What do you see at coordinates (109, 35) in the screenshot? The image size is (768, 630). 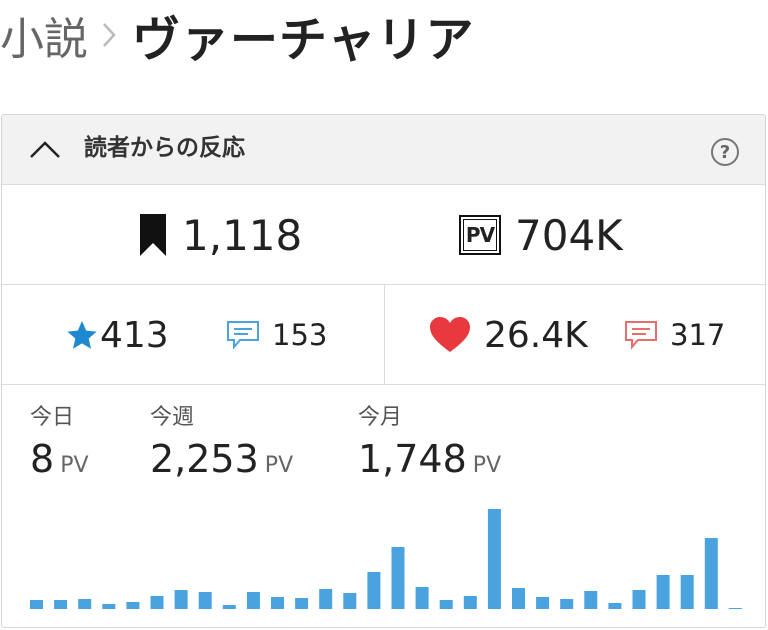 I see `chevron-right-icon` at bounding box center [109, 35].